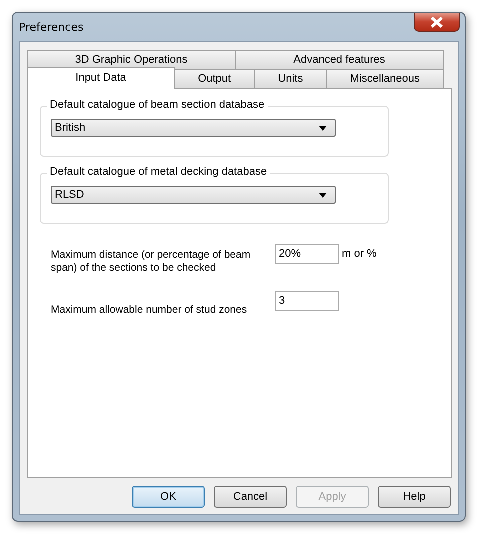 Image resolution: width=487 pixels, height=544 pixels. I want to click on dialog-button: Cancel, so click(250, 497).